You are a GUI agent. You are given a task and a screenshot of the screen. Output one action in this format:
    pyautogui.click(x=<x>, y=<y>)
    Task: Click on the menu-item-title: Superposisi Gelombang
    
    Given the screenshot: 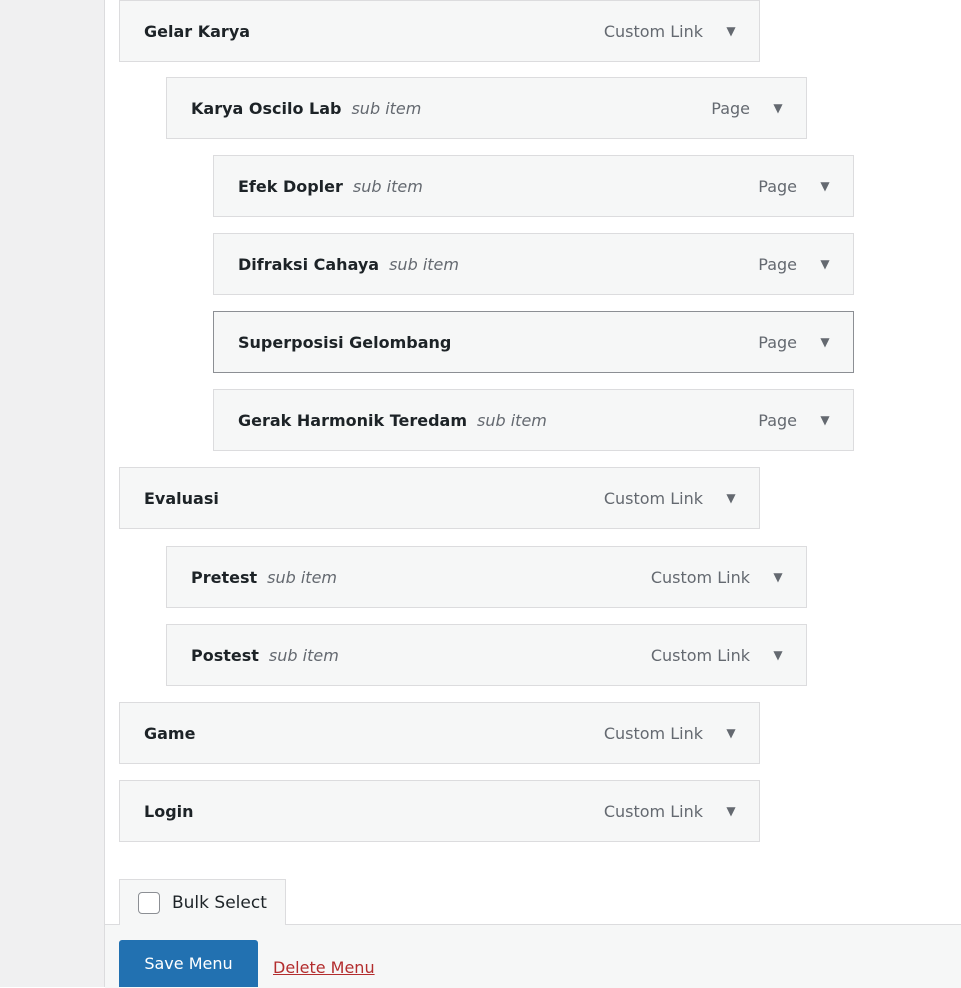 What is the action you would take?
    pyautogui.click(x=345, y=342)
    